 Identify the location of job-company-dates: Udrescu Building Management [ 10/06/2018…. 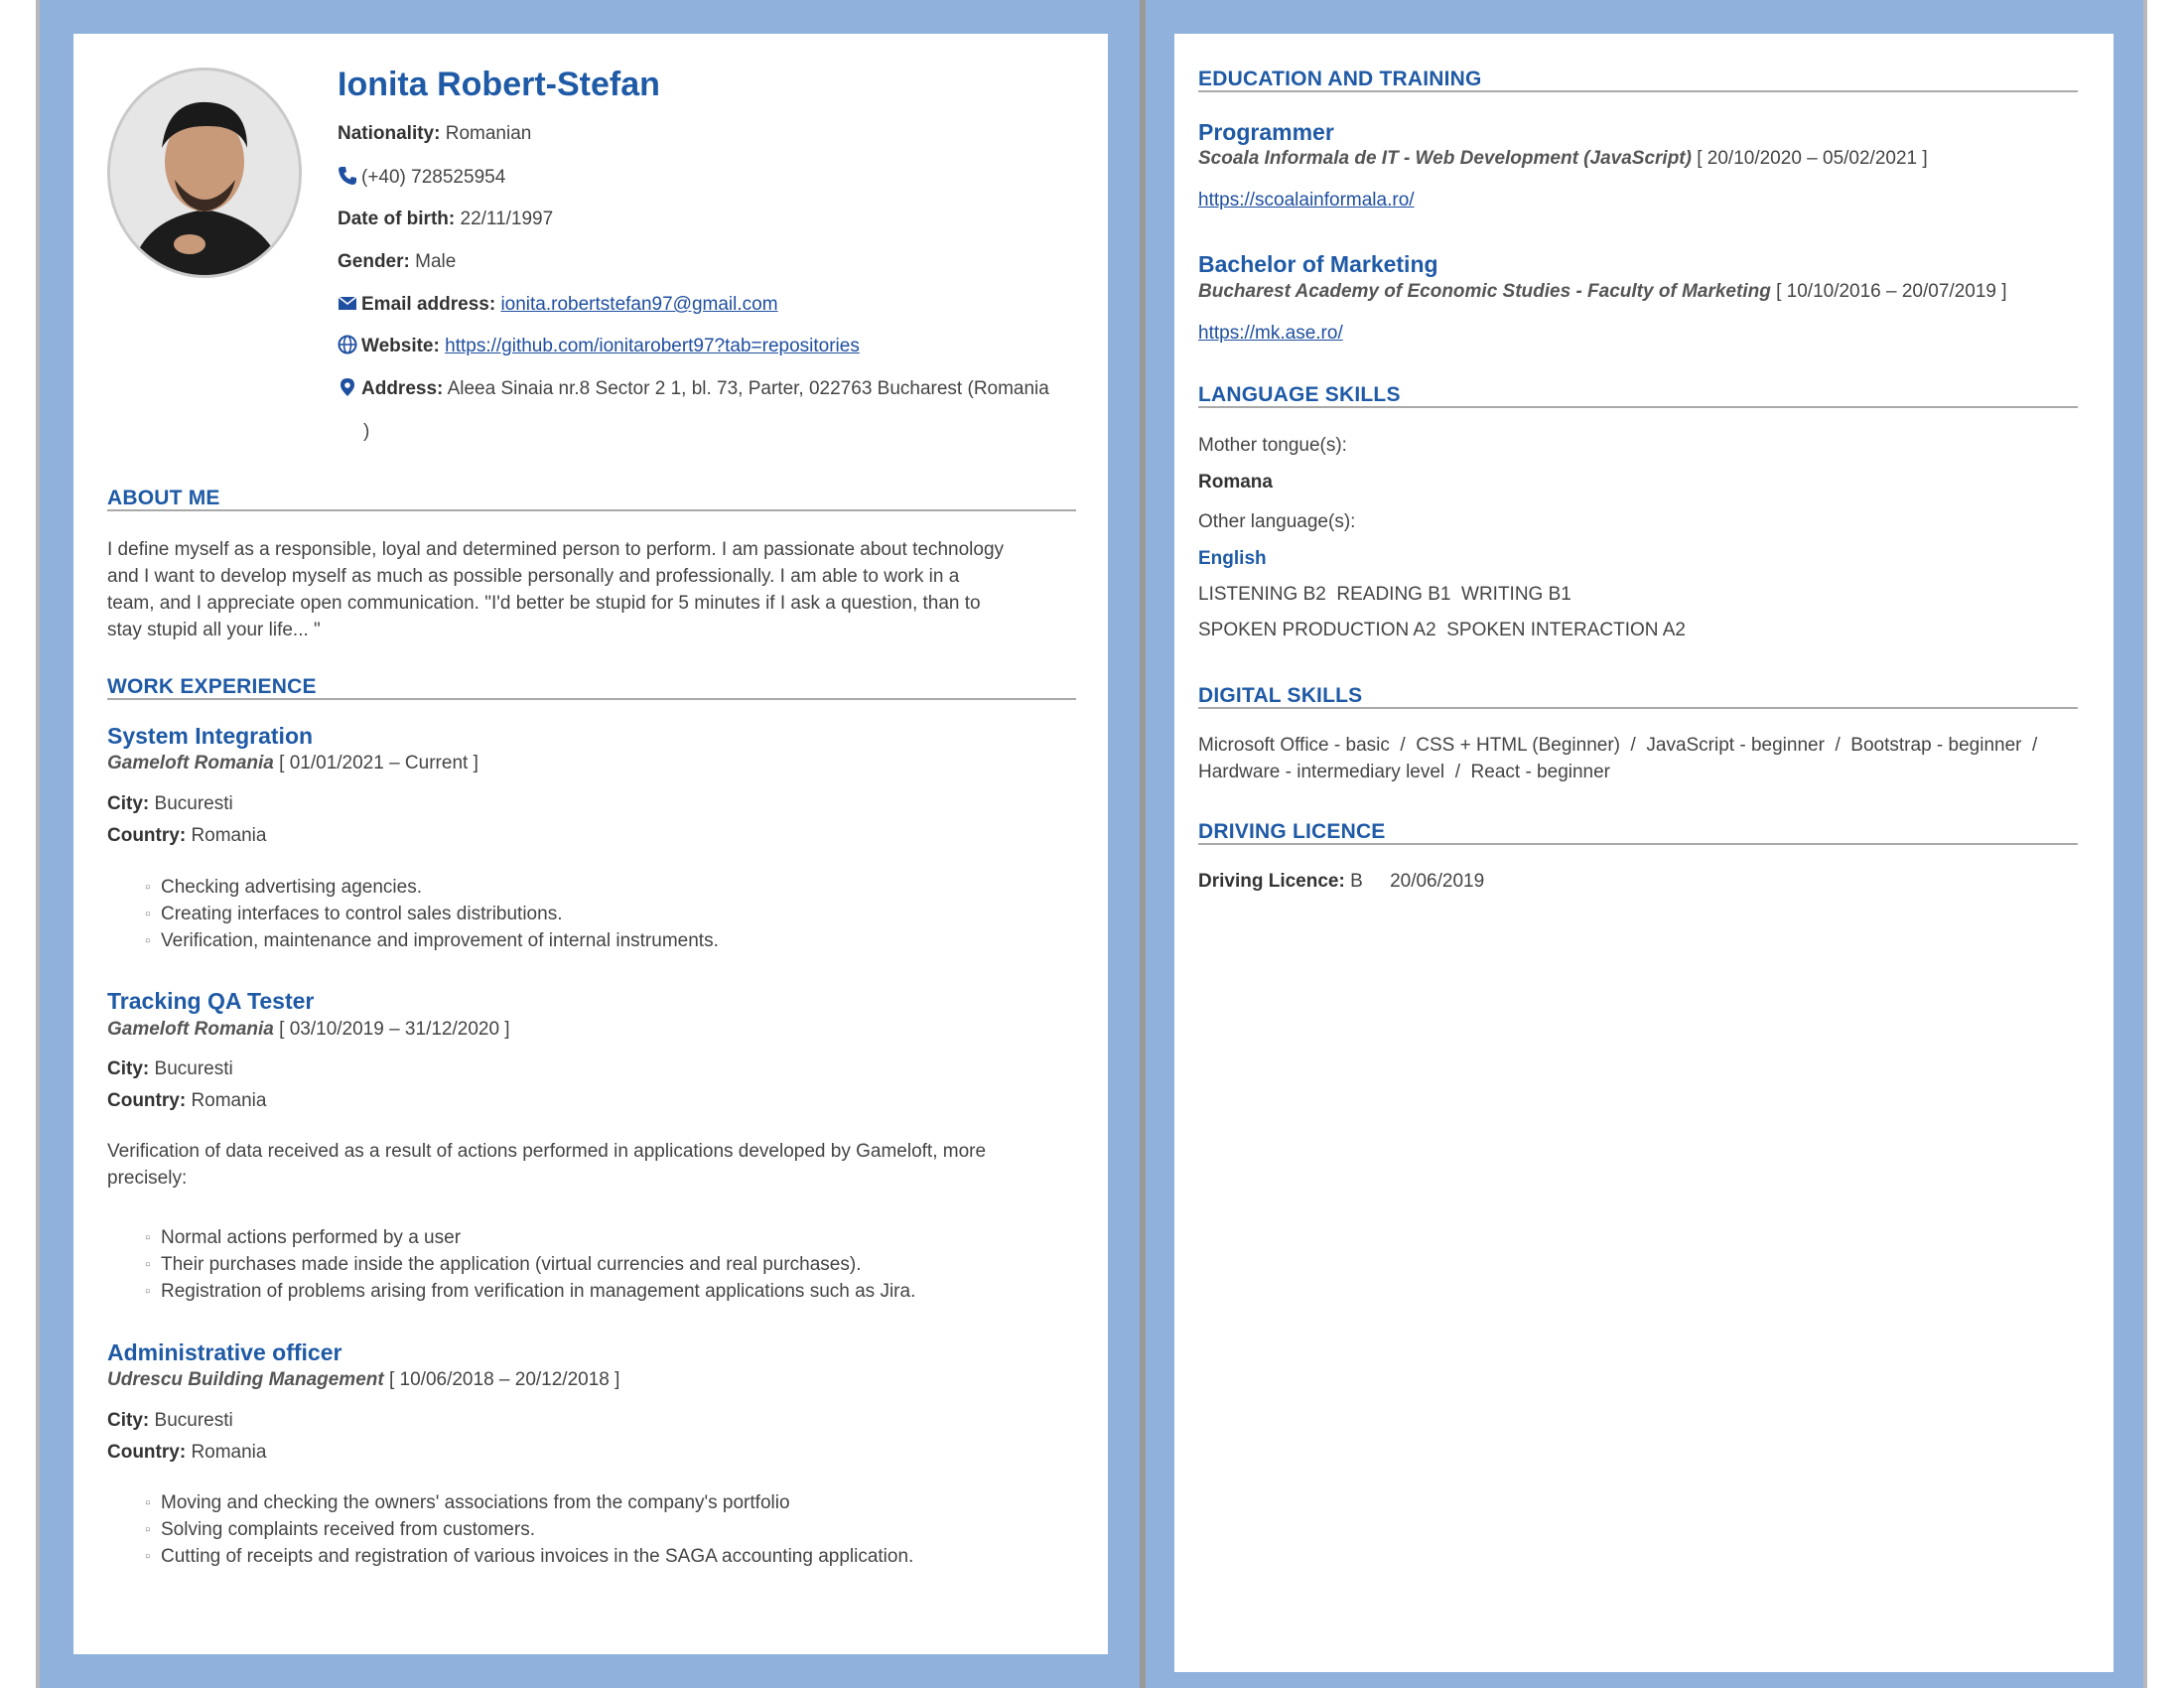
(363, 1380).